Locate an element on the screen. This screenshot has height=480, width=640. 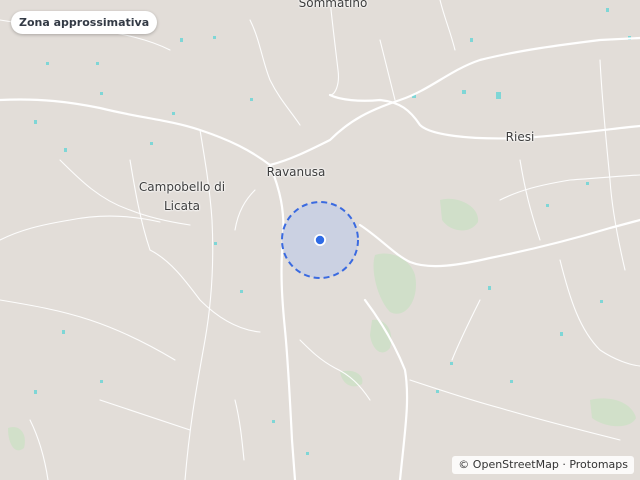
osm-attribution-link: OpenStreetMap is located at coordinates (516, 464).